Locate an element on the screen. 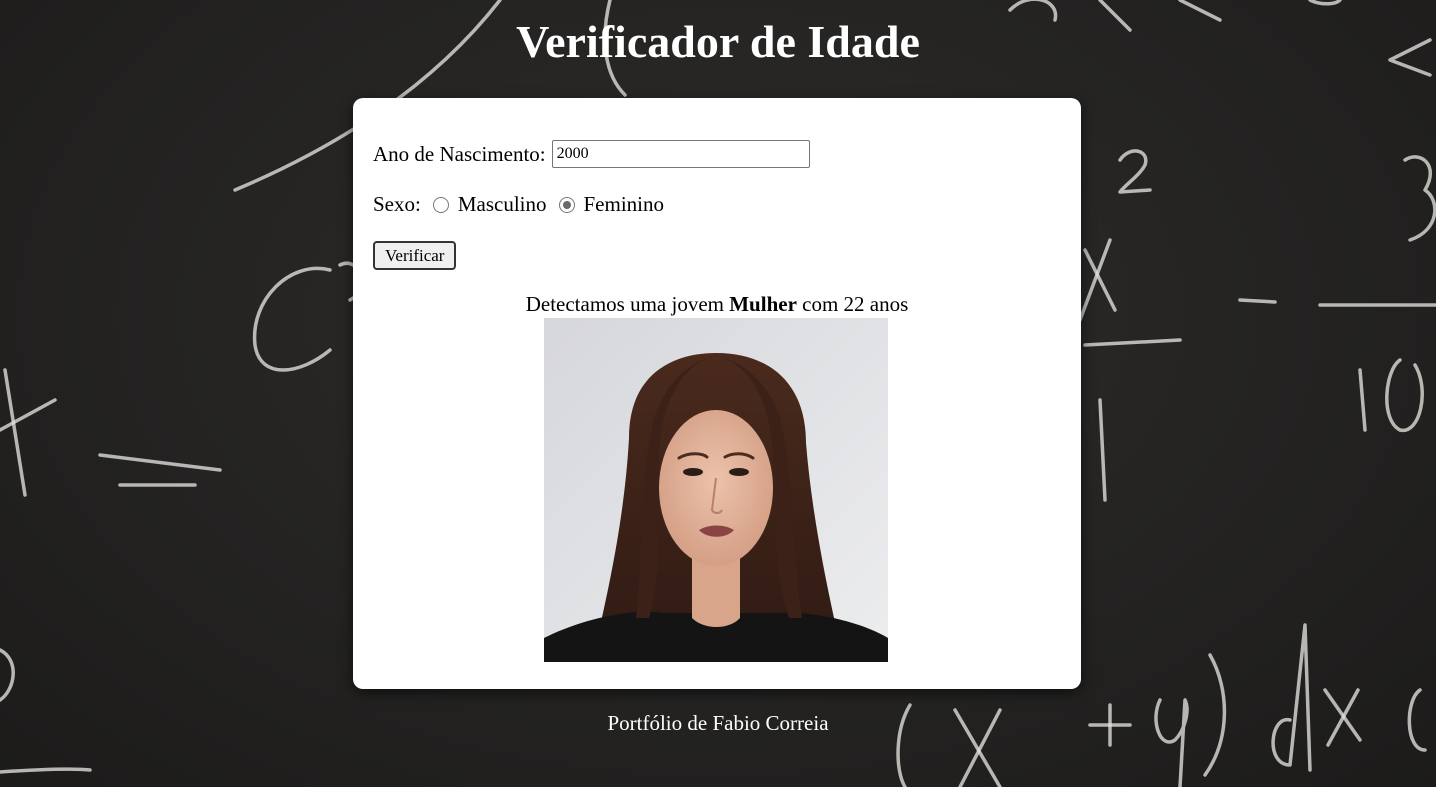 The width and height of the screenshot is (1436, 787). birth-year-row: Ano de Nascimento: is located at coordinates (591, 154).